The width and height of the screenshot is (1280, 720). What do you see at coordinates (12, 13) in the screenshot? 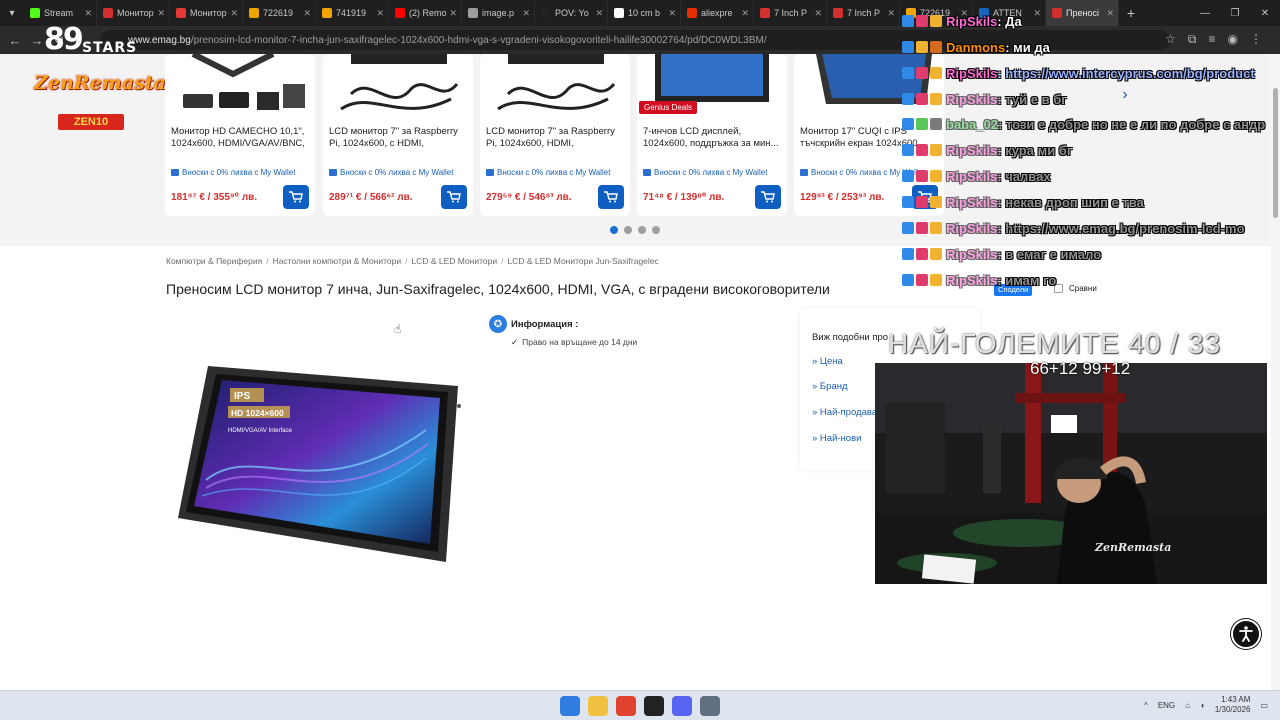
I see `tab-search-menu-icon: ▾` at bounding box center [12, 13].